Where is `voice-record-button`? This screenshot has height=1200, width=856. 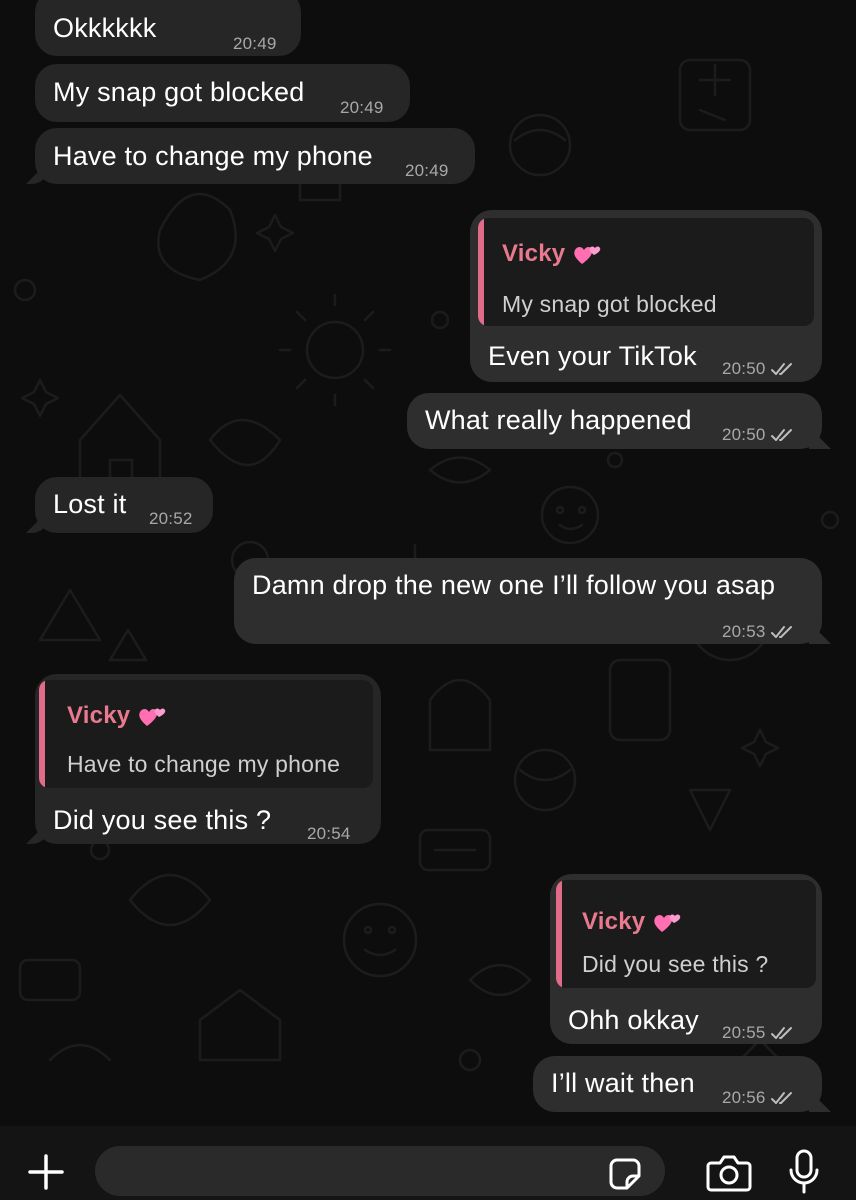
voice-record-button is located at coordinates (804, 1172).